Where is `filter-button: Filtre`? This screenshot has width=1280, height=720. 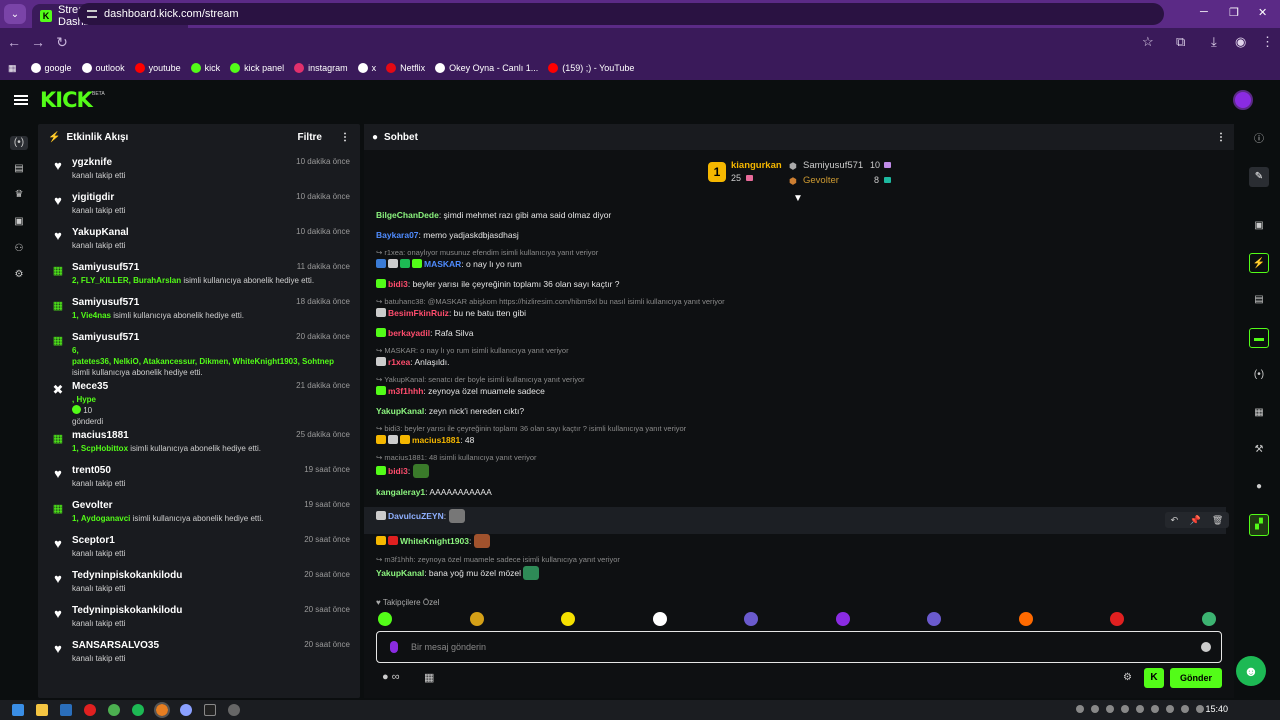
filter-button: Filtre is located at coordinates (310, 137).